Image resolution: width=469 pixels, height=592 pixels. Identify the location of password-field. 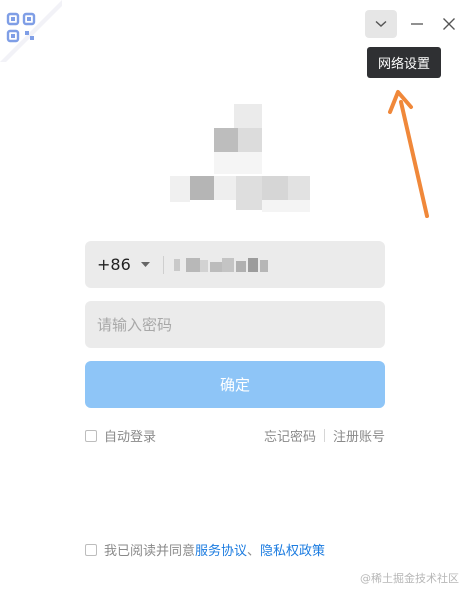
(235, 324).